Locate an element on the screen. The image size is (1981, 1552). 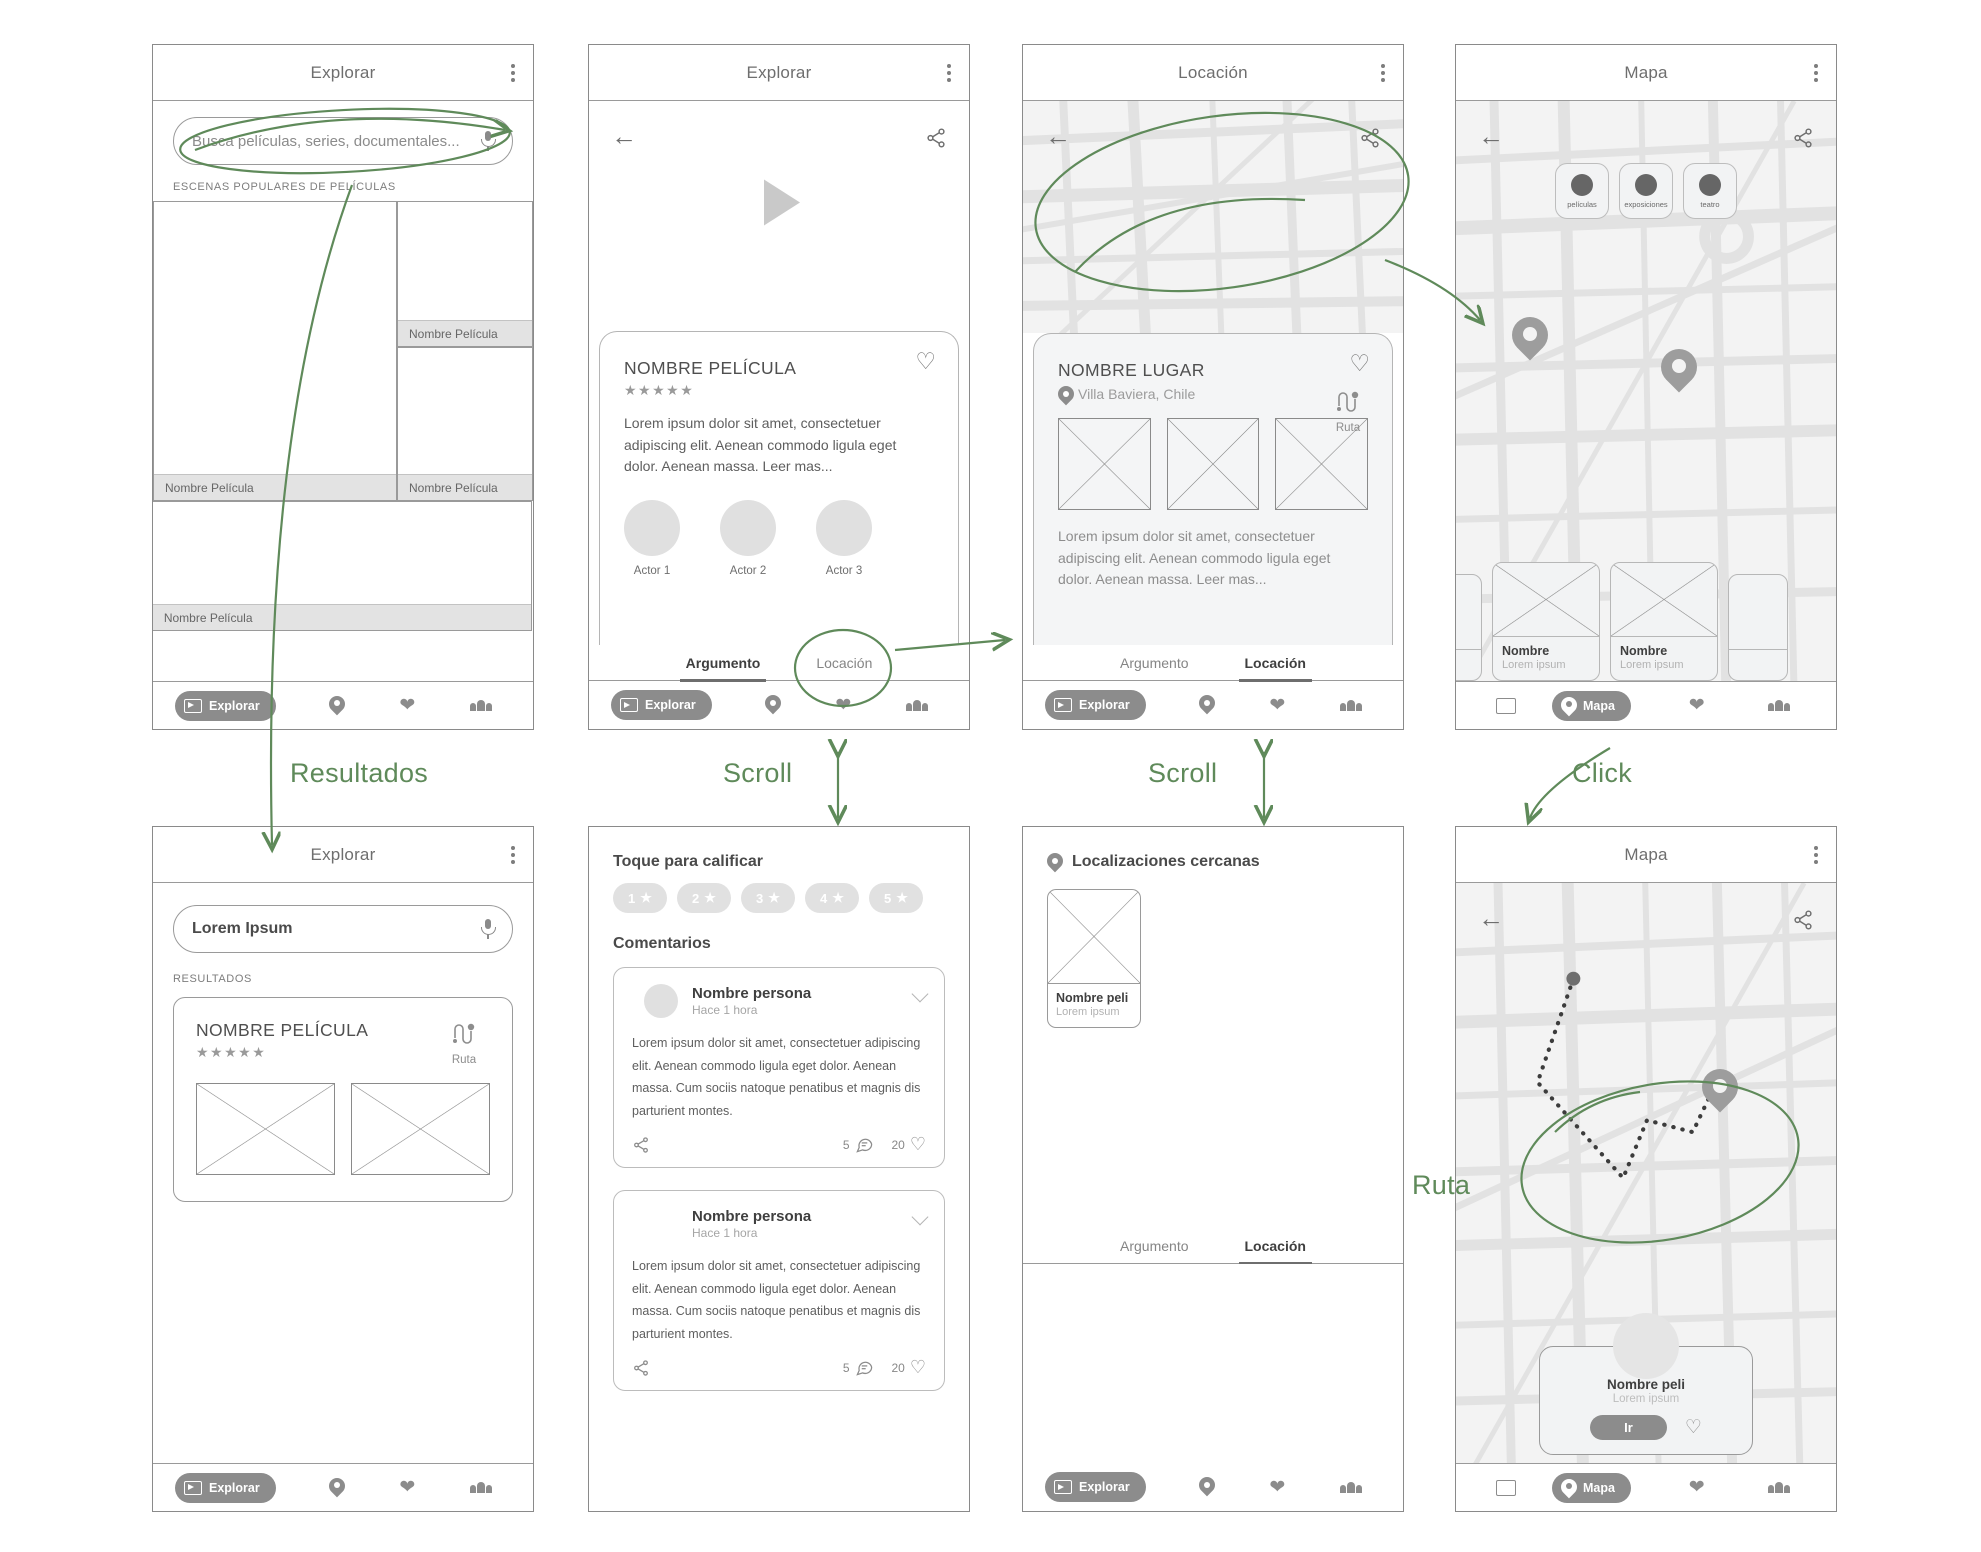
actor-item: Actor 1 is located at coordinates (652, 538).